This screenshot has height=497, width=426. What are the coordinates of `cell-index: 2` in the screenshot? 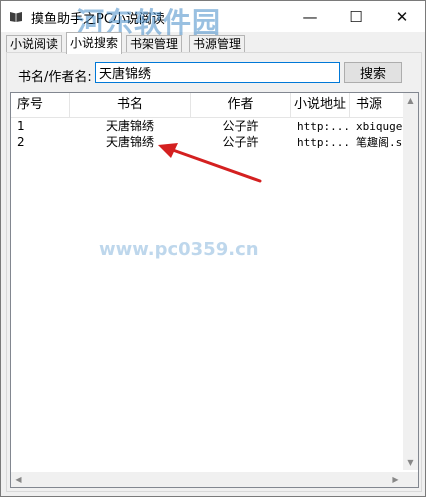 It's located at (21, 142).